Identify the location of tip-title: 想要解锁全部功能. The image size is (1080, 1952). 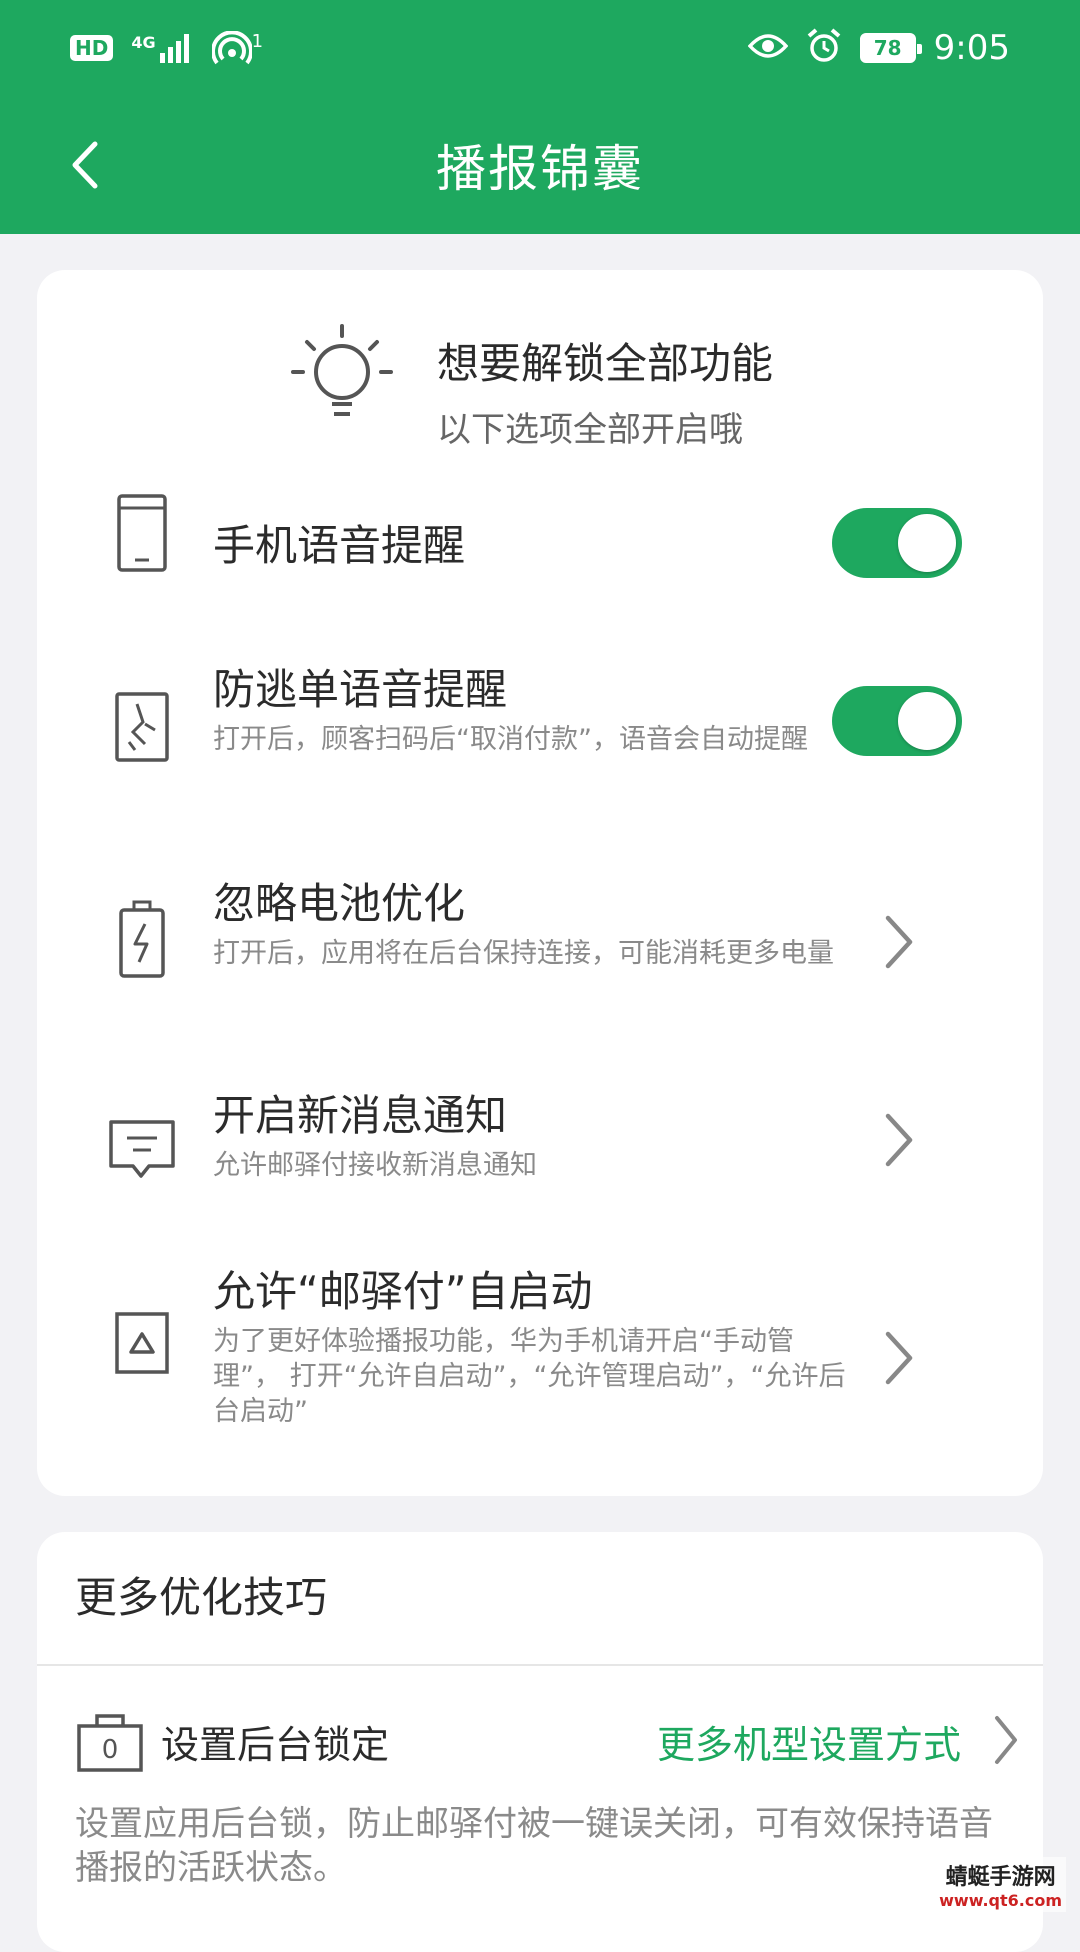
(605, 360).